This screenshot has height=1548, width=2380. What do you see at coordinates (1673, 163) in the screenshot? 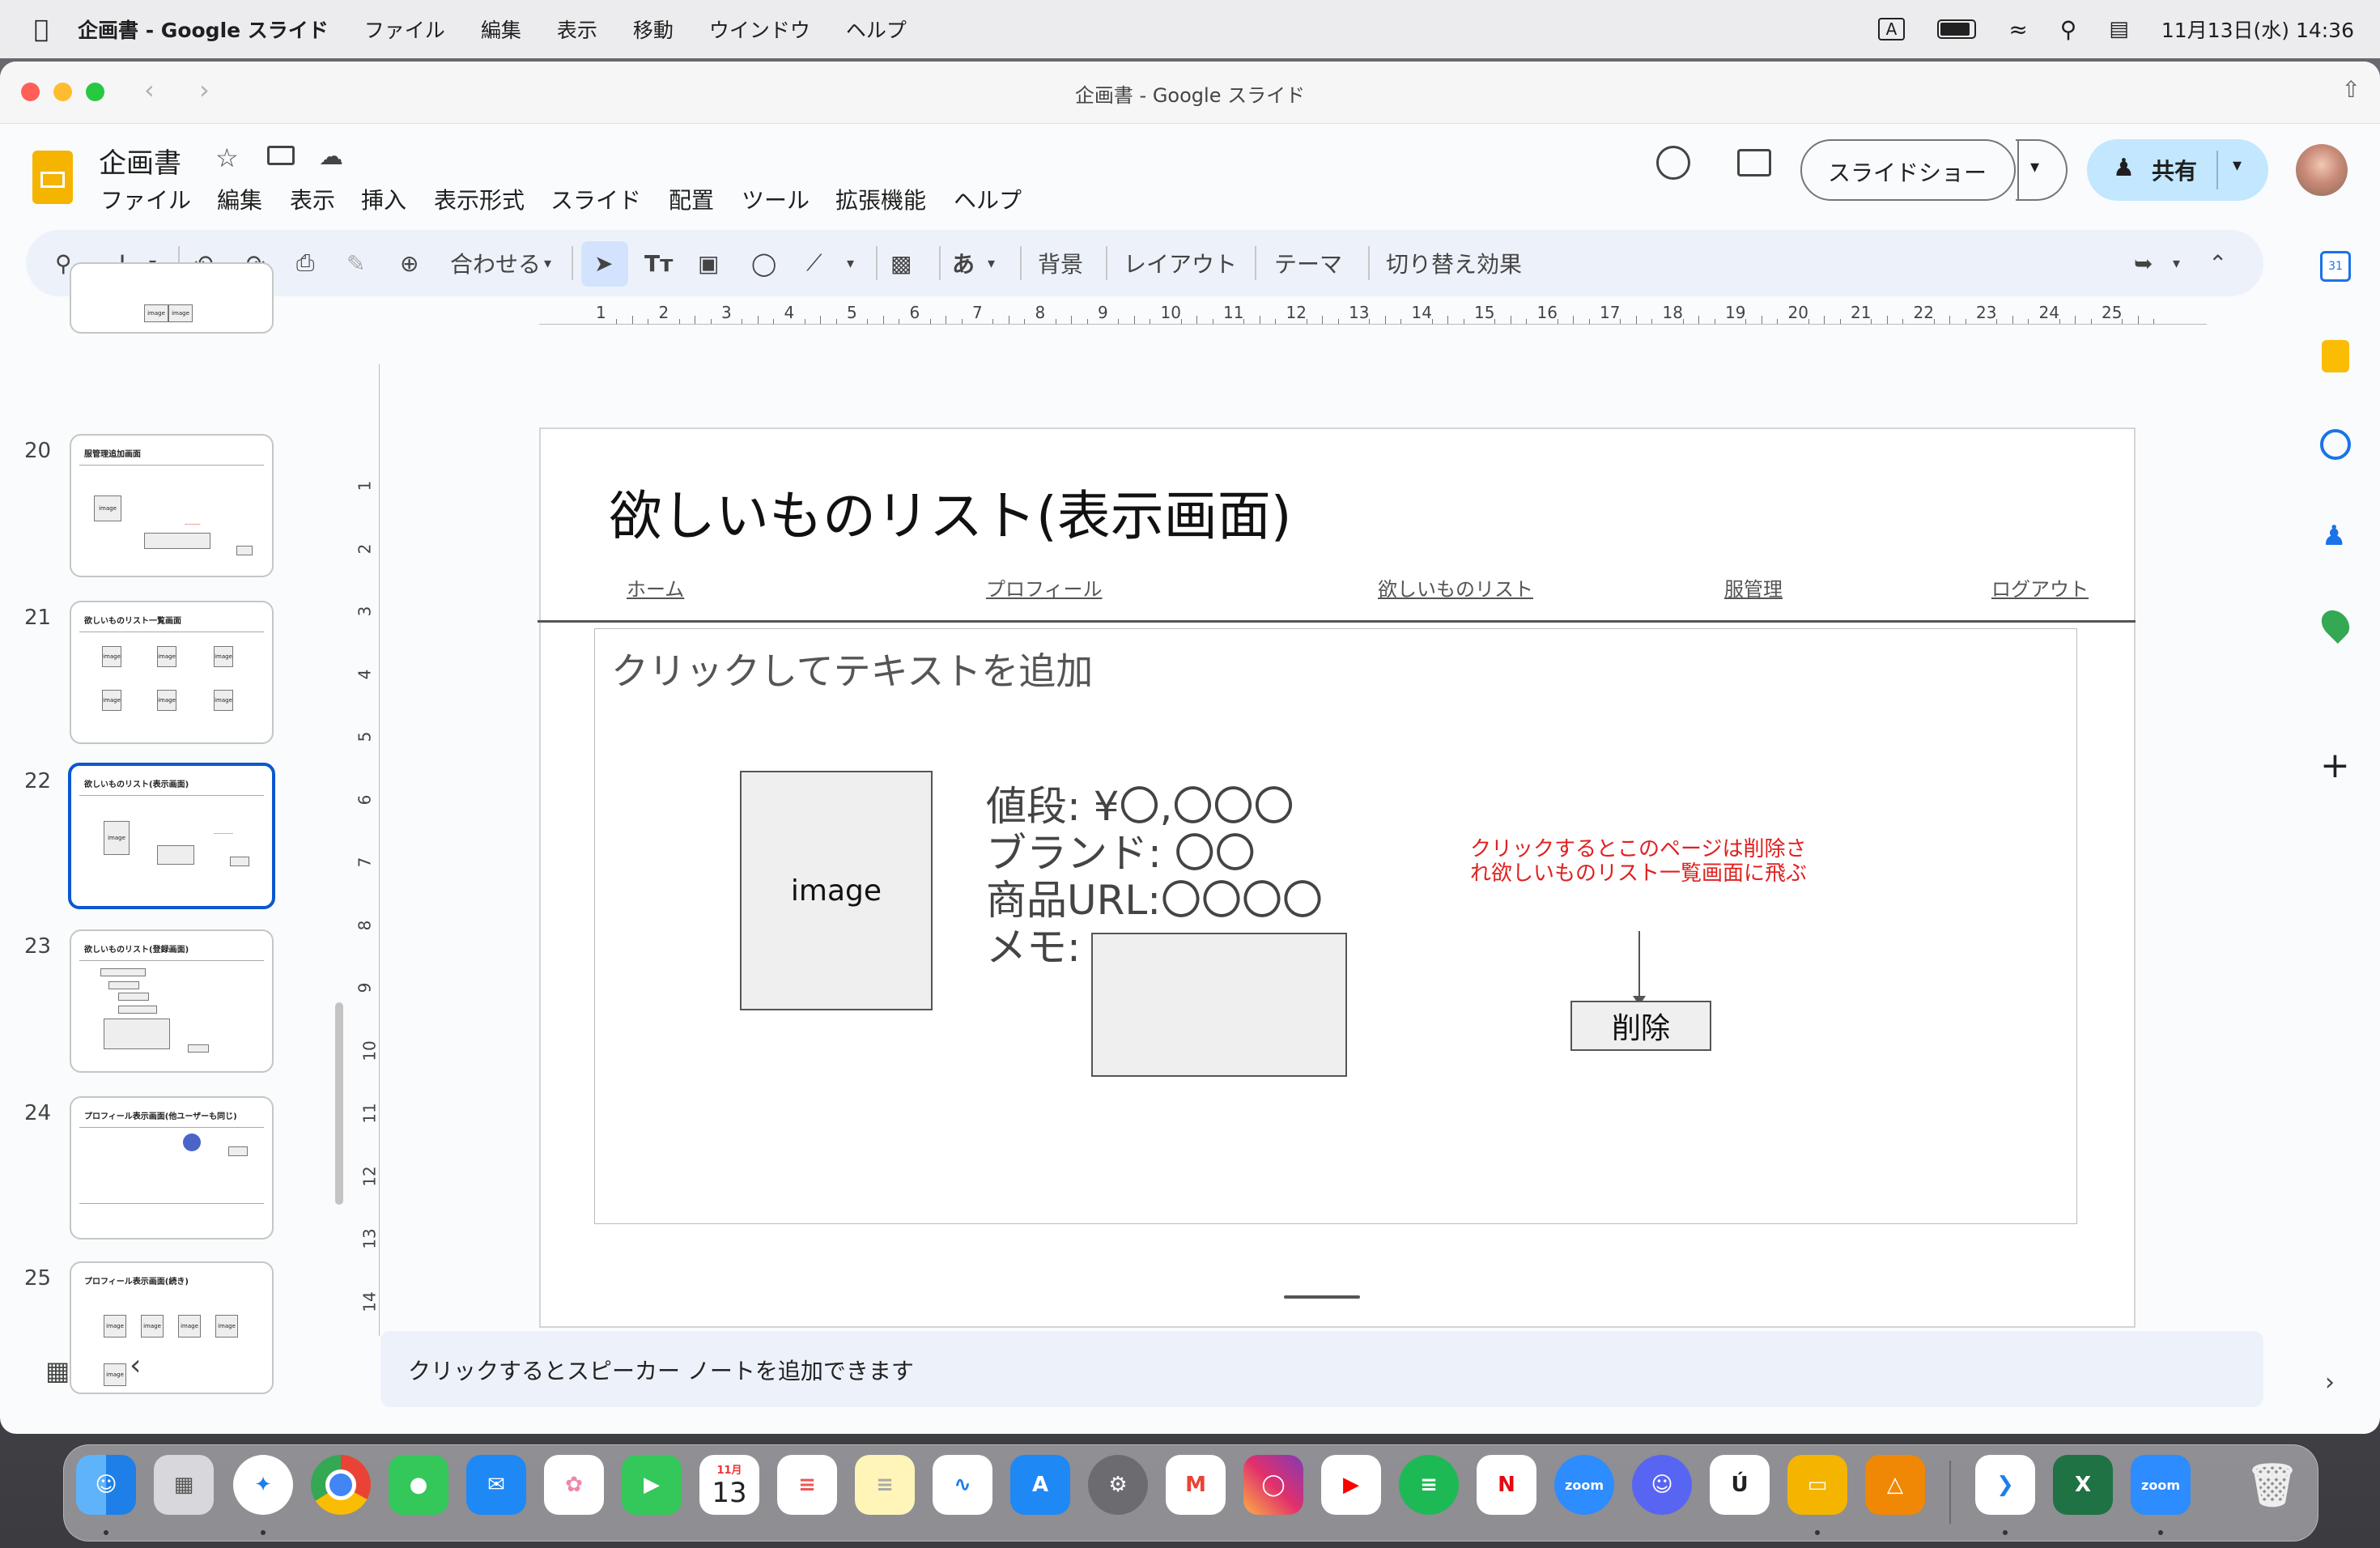
I see `version-history-icon` at bounding box center [1673, 163].